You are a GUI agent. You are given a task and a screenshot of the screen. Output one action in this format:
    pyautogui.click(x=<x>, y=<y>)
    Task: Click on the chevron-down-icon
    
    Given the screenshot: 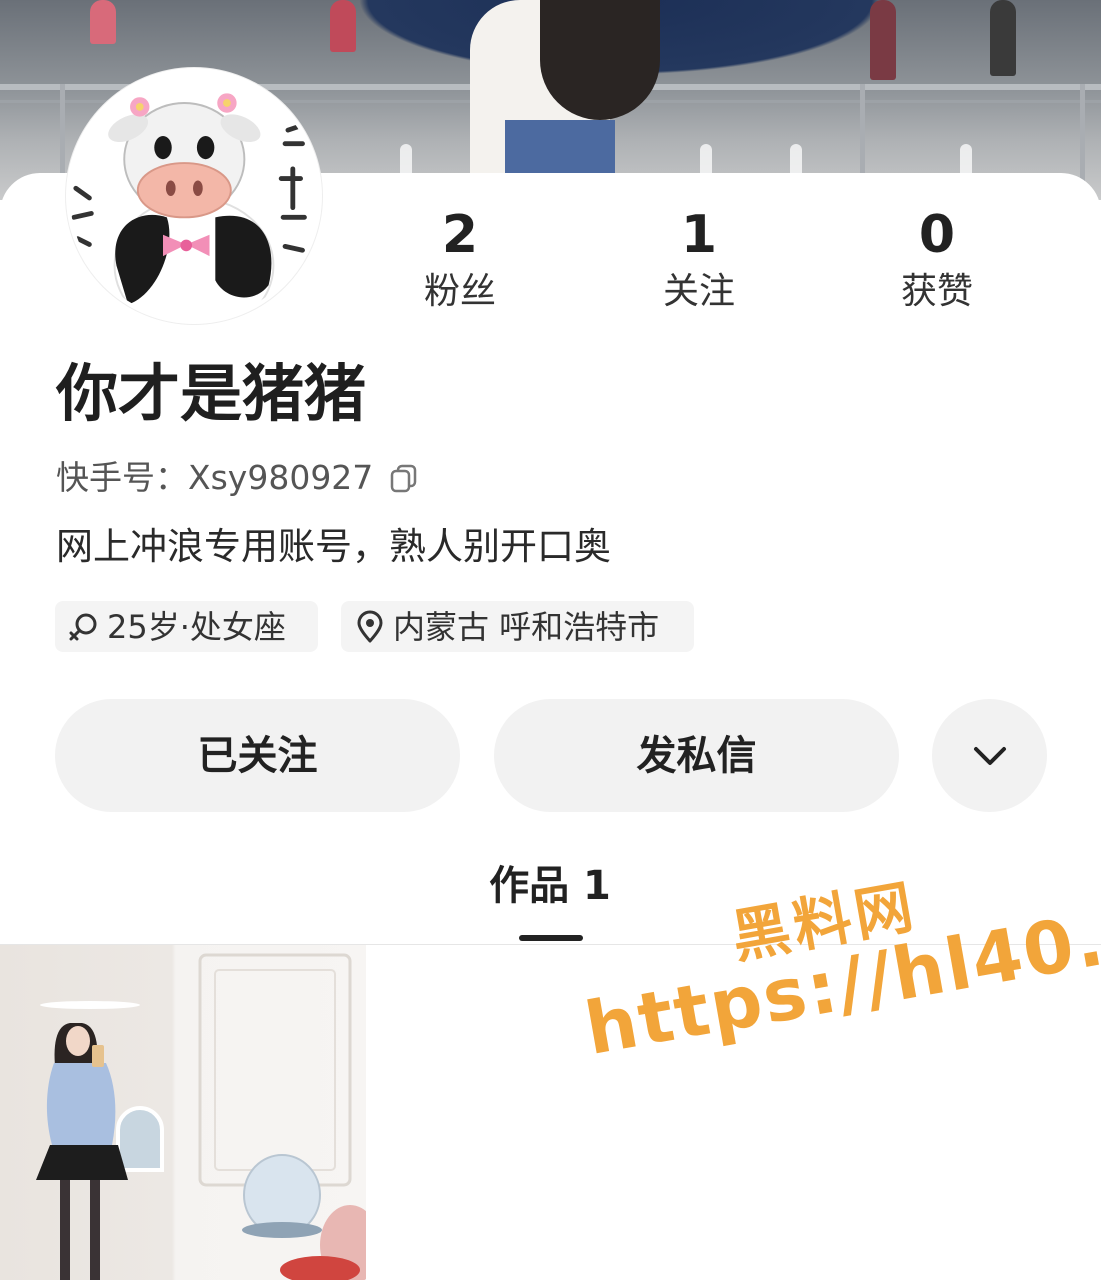 What is the action you would take?
    pyautogui.click(x=989, y=755)
    